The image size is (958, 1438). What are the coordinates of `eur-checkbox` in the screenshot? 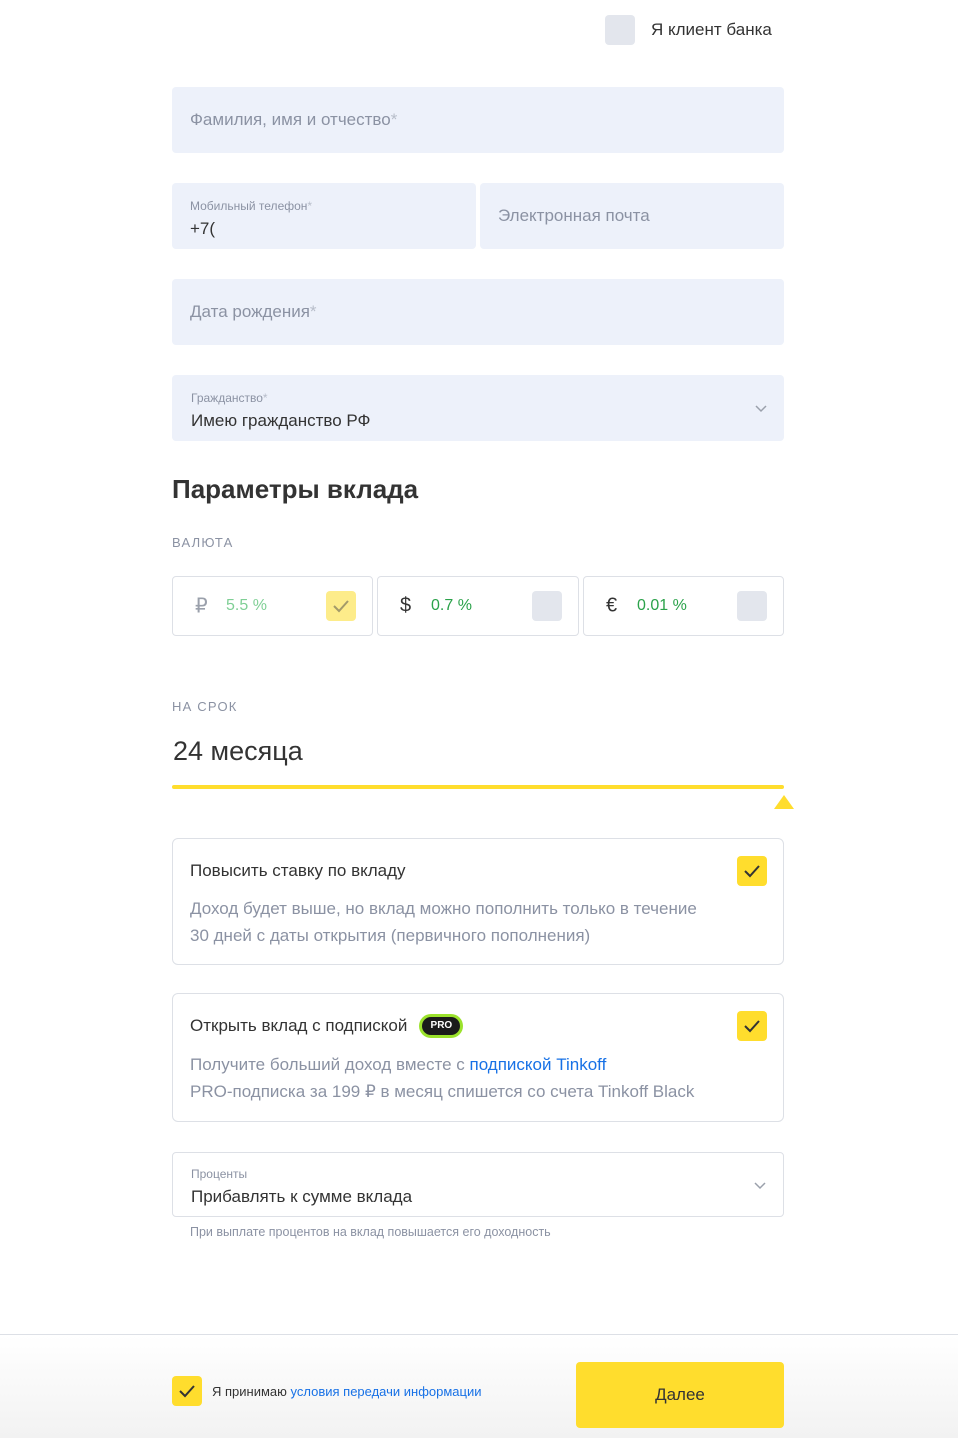 It's located at (752, 606).